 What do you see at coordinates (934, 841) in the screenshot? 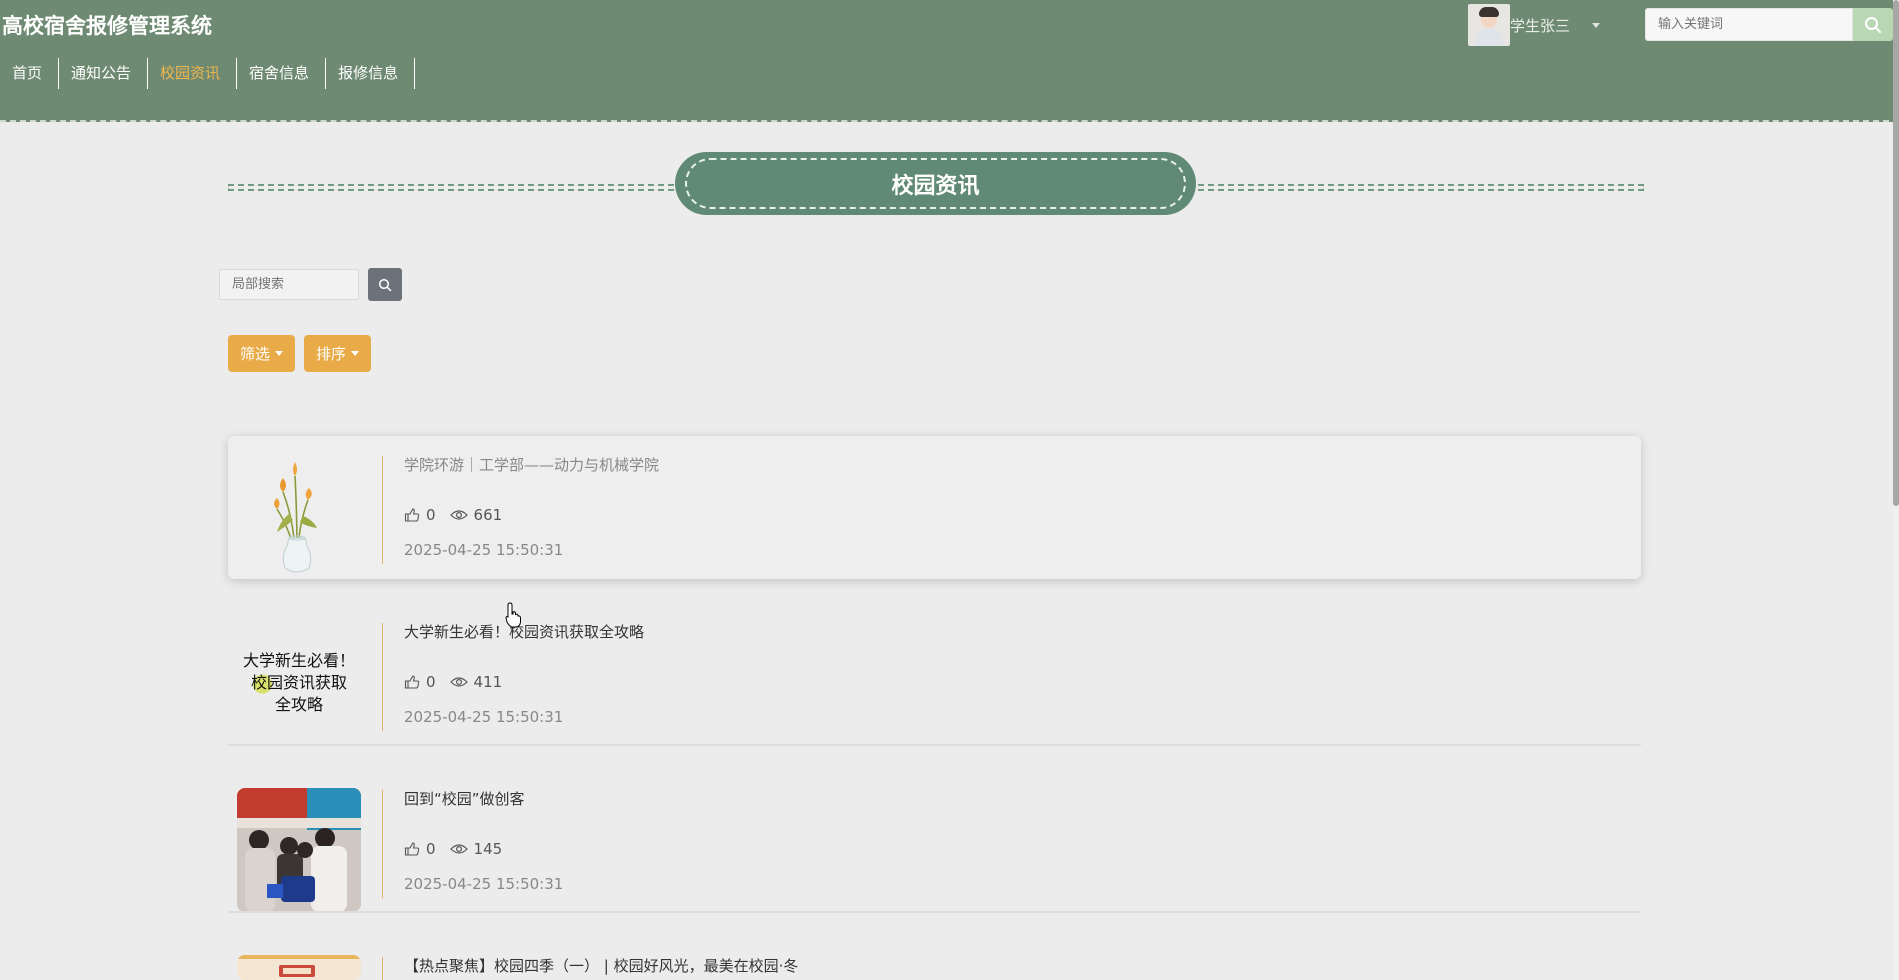
I see `news-item: 回到“校园”做创客 0 145 2025-04-25 15:50:31` at bounding box center [934, 841].